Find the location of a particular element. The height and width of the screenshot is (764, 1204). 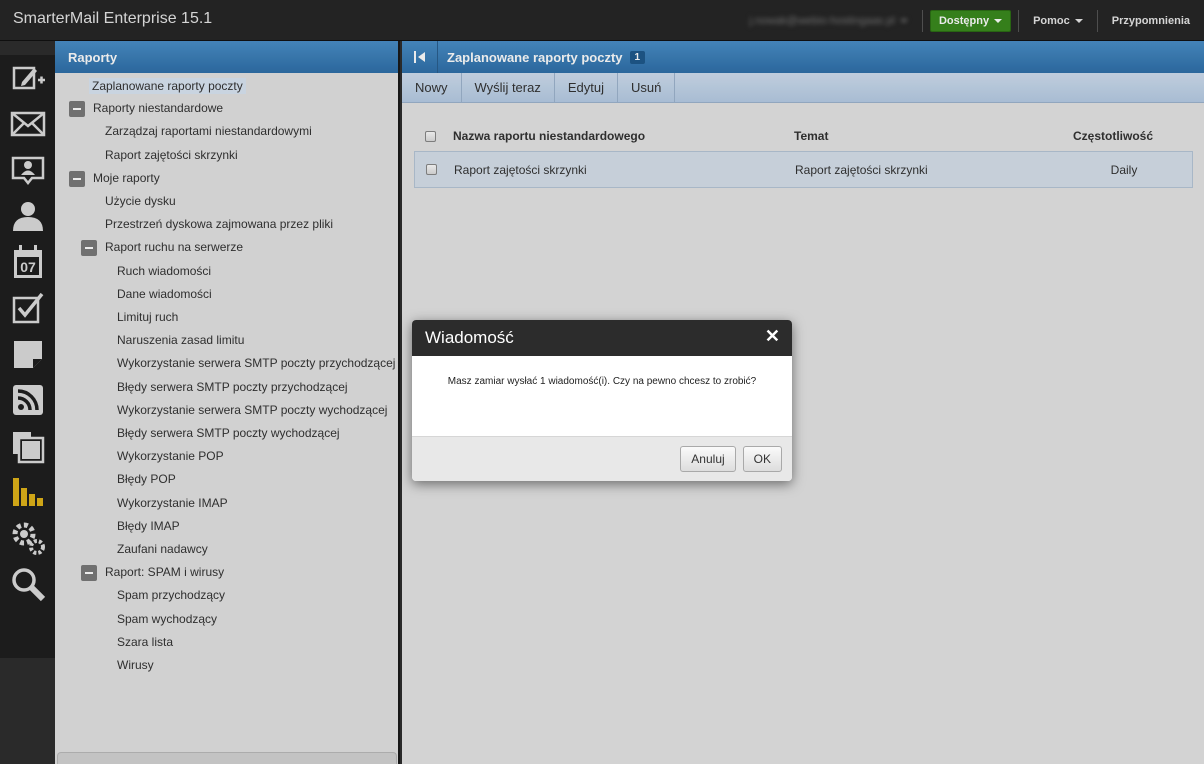

close-icon: ✕ is located at coordinates (772, 336).